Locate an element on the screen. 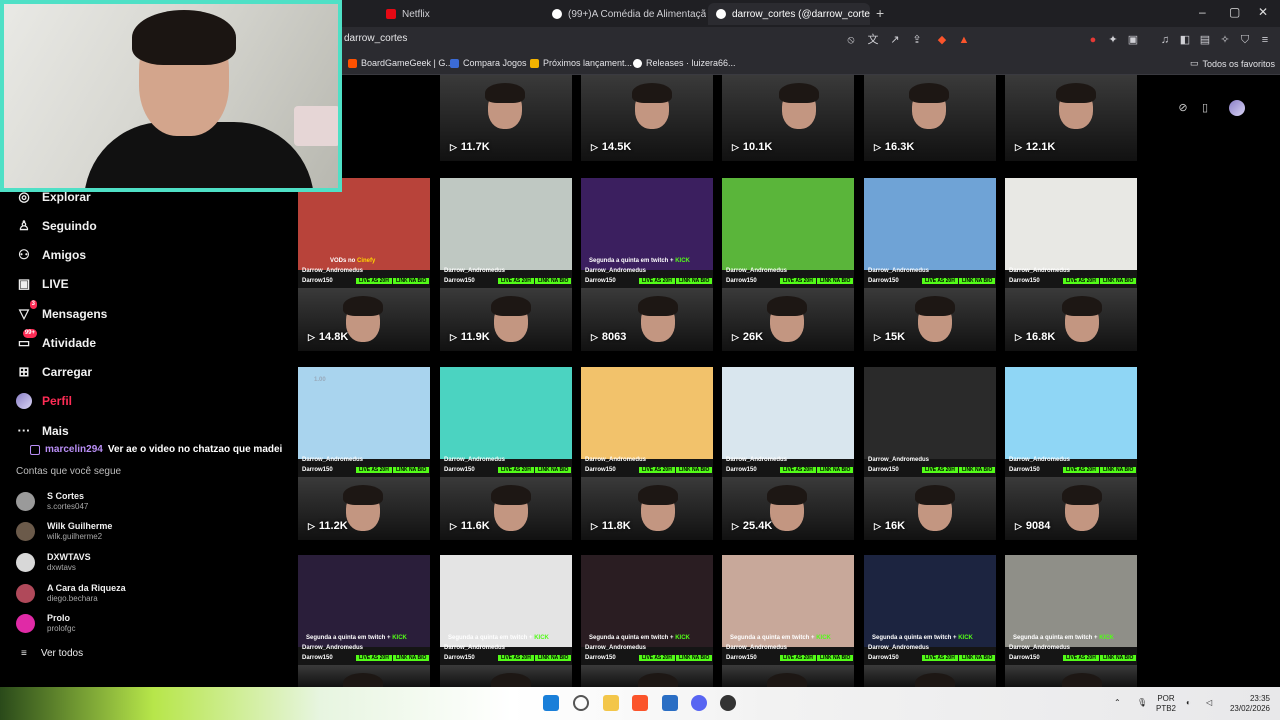 The height and width of the screenshot is (720, 1280). network-icon: ◐ is located at coordinates (1188, 703).